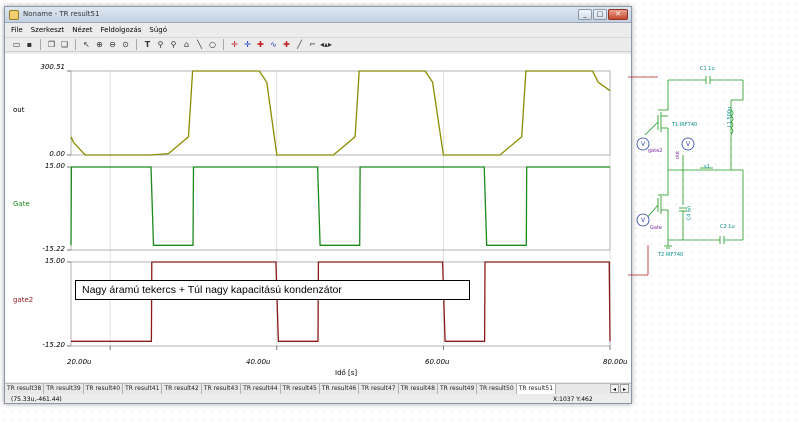  What do you see at coordinates (326, 44) in the screenshot?
I see `arrows-icon: ◂▴▸` at bounding box center [326, 44].